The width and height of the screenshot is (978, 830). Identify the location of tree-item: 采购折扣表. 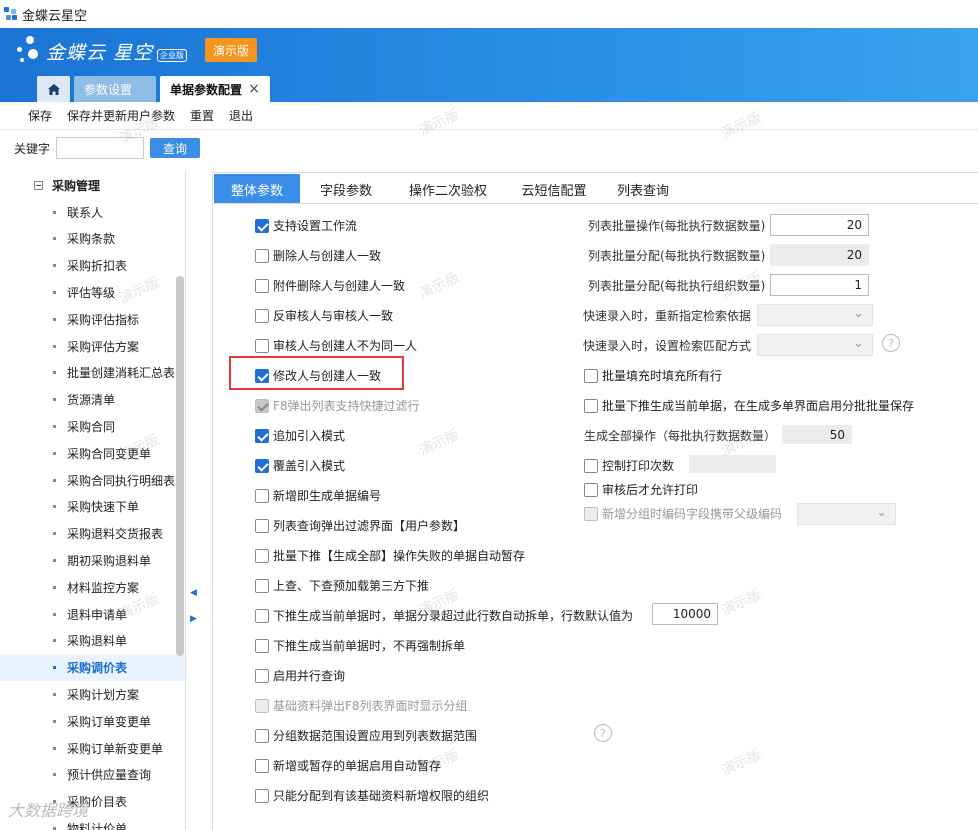
(92, 265).